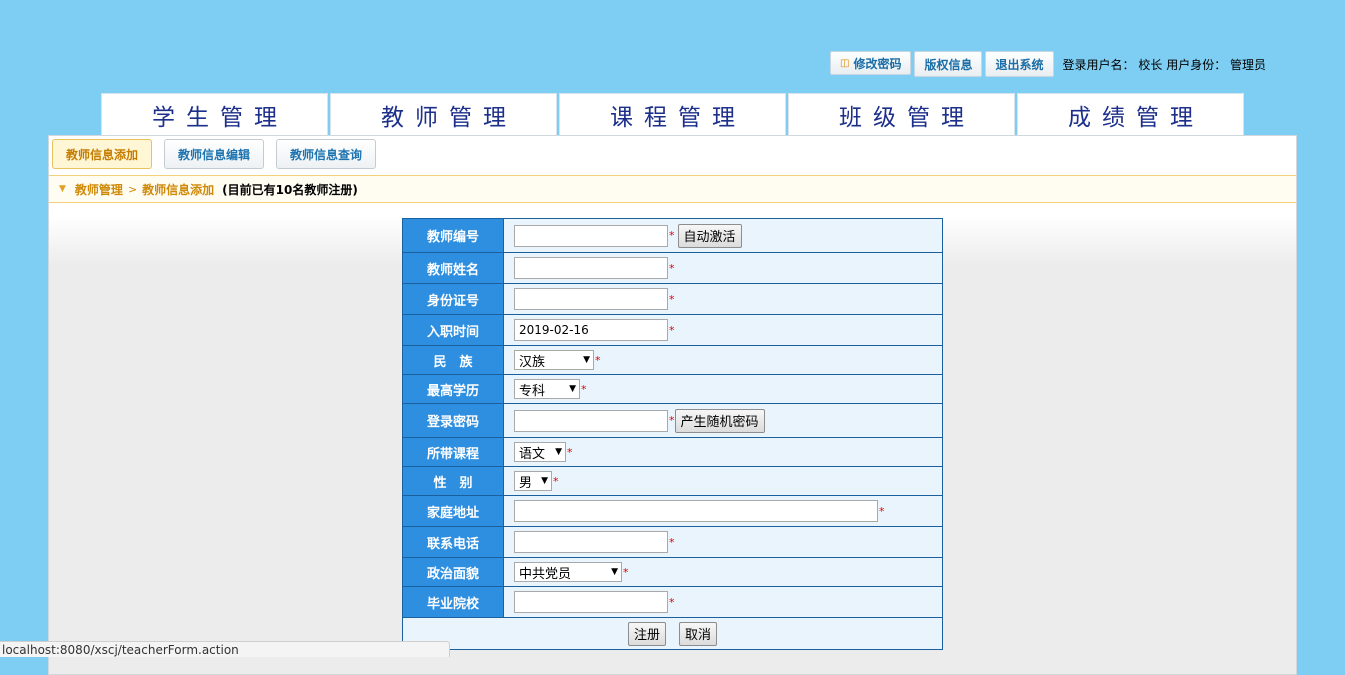 The height and width of the screenshot is (675, 1345). I want to click on tab-teacher-query: 教师信息查询, so click(326, 154).